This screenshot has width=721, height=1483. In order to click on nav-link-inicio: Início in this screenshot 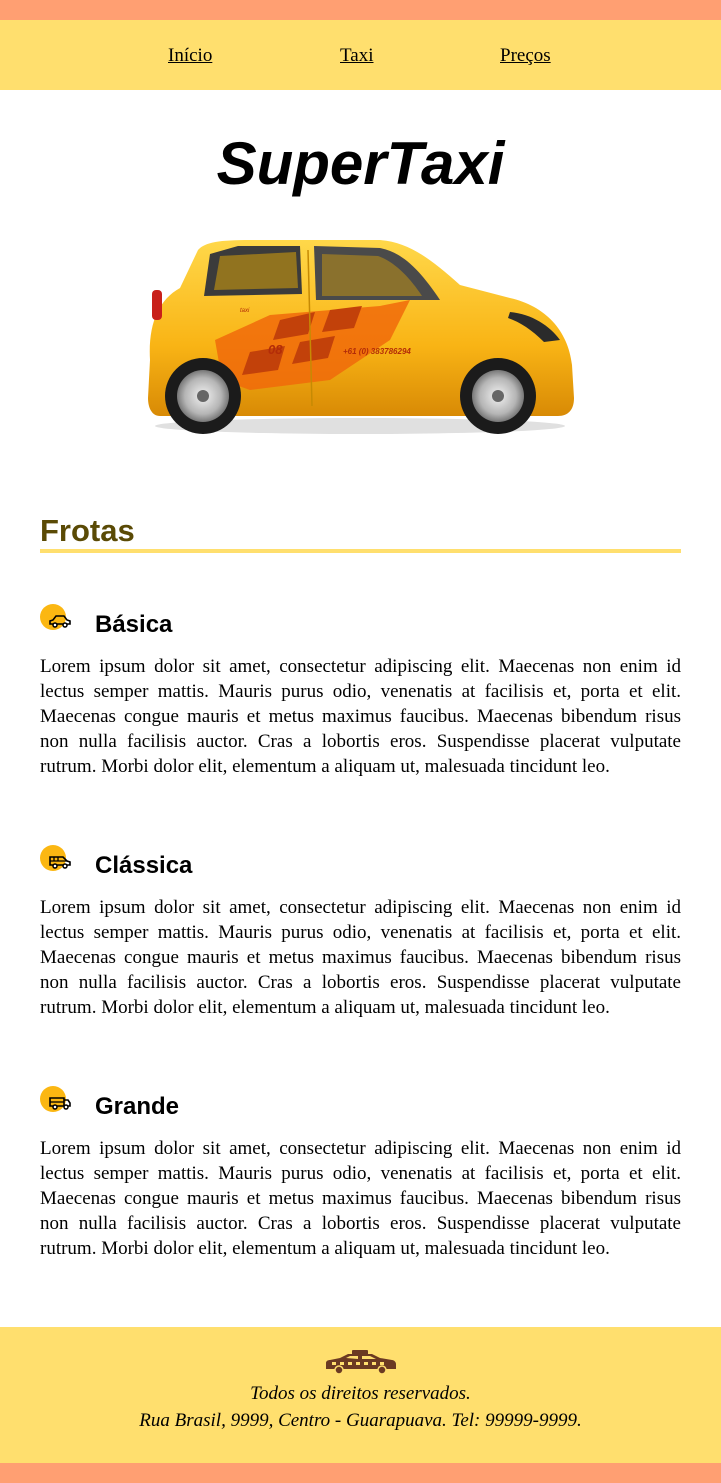, I will do `click(190, 56)`.